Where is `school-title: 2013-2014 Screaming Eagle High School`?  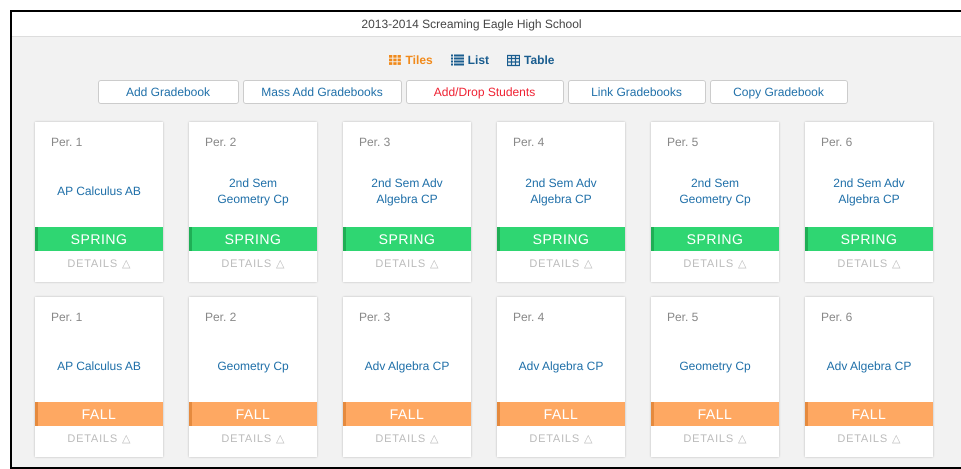 school-title: 2013-2014 Screaming Eagle High School is located at coordinates (471, 24).